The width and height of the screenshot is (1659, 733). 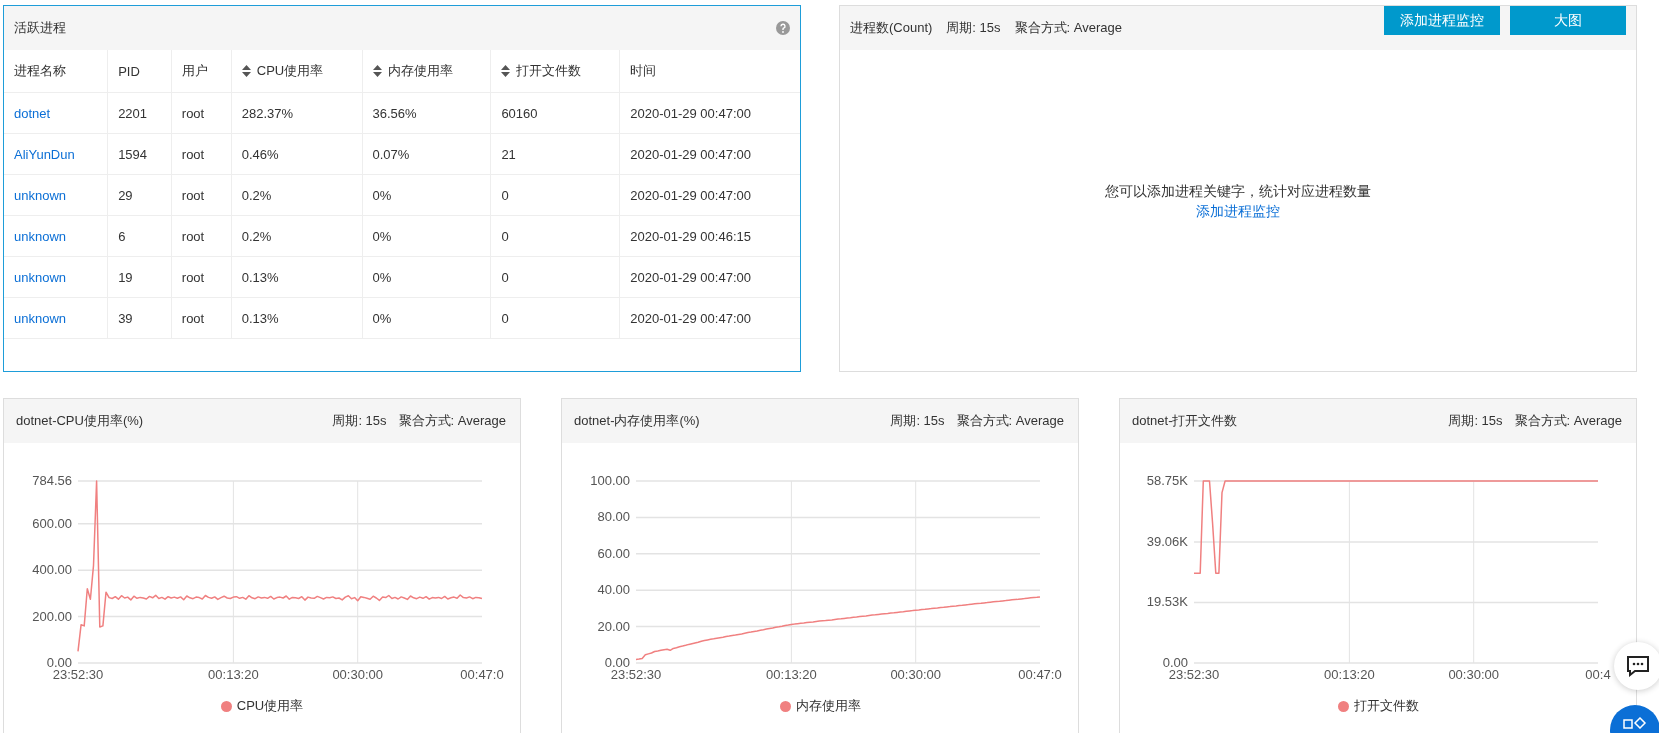 I want to click on y-axis-label: 784.56, so click(x=52, y=480).